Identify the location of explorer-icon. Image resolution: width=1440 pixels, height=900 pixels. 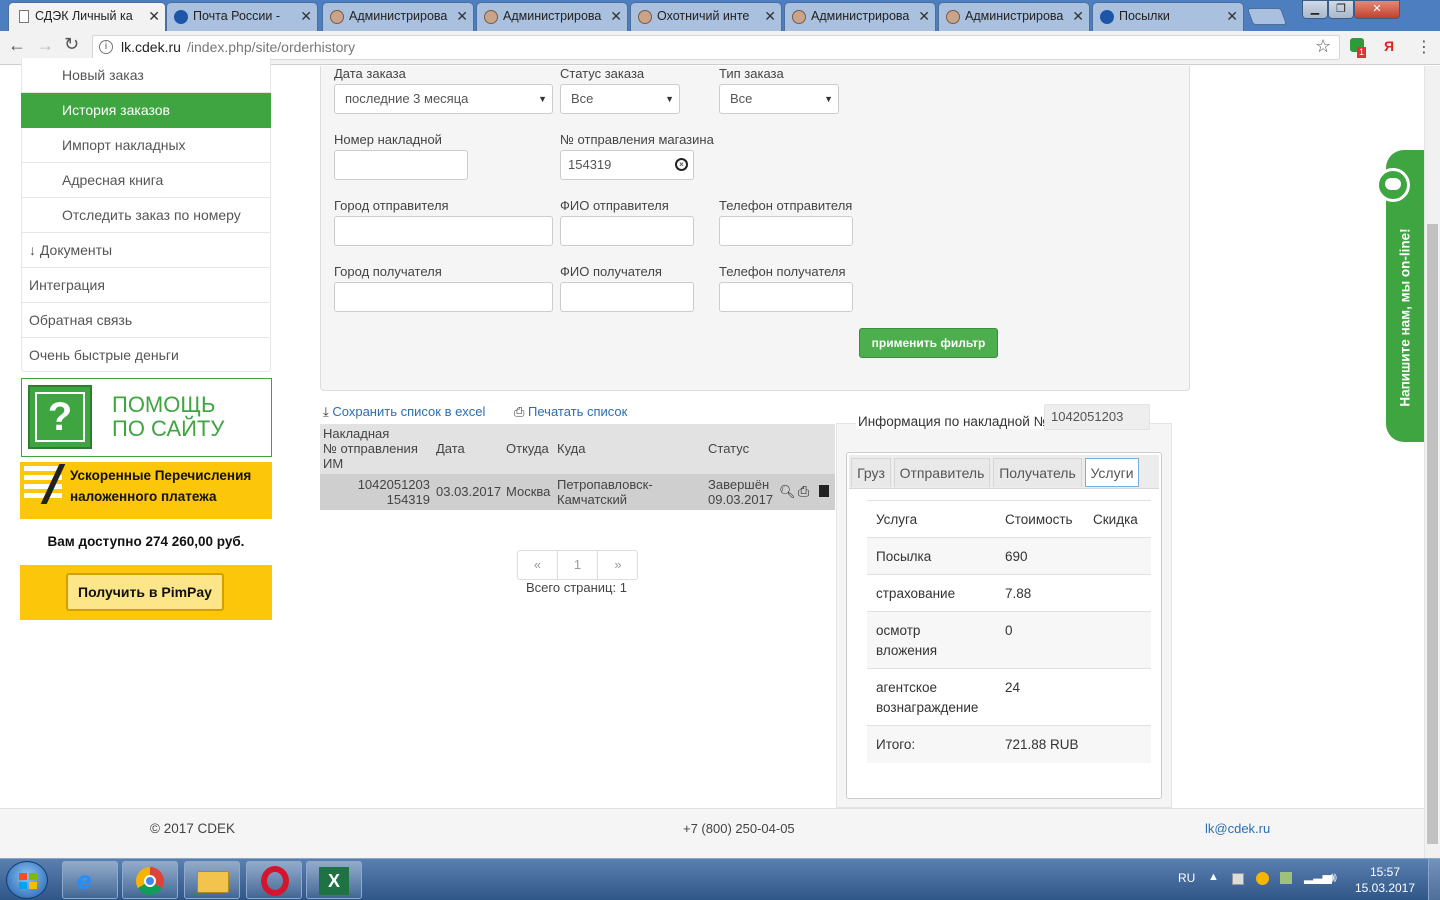
(212, 880).